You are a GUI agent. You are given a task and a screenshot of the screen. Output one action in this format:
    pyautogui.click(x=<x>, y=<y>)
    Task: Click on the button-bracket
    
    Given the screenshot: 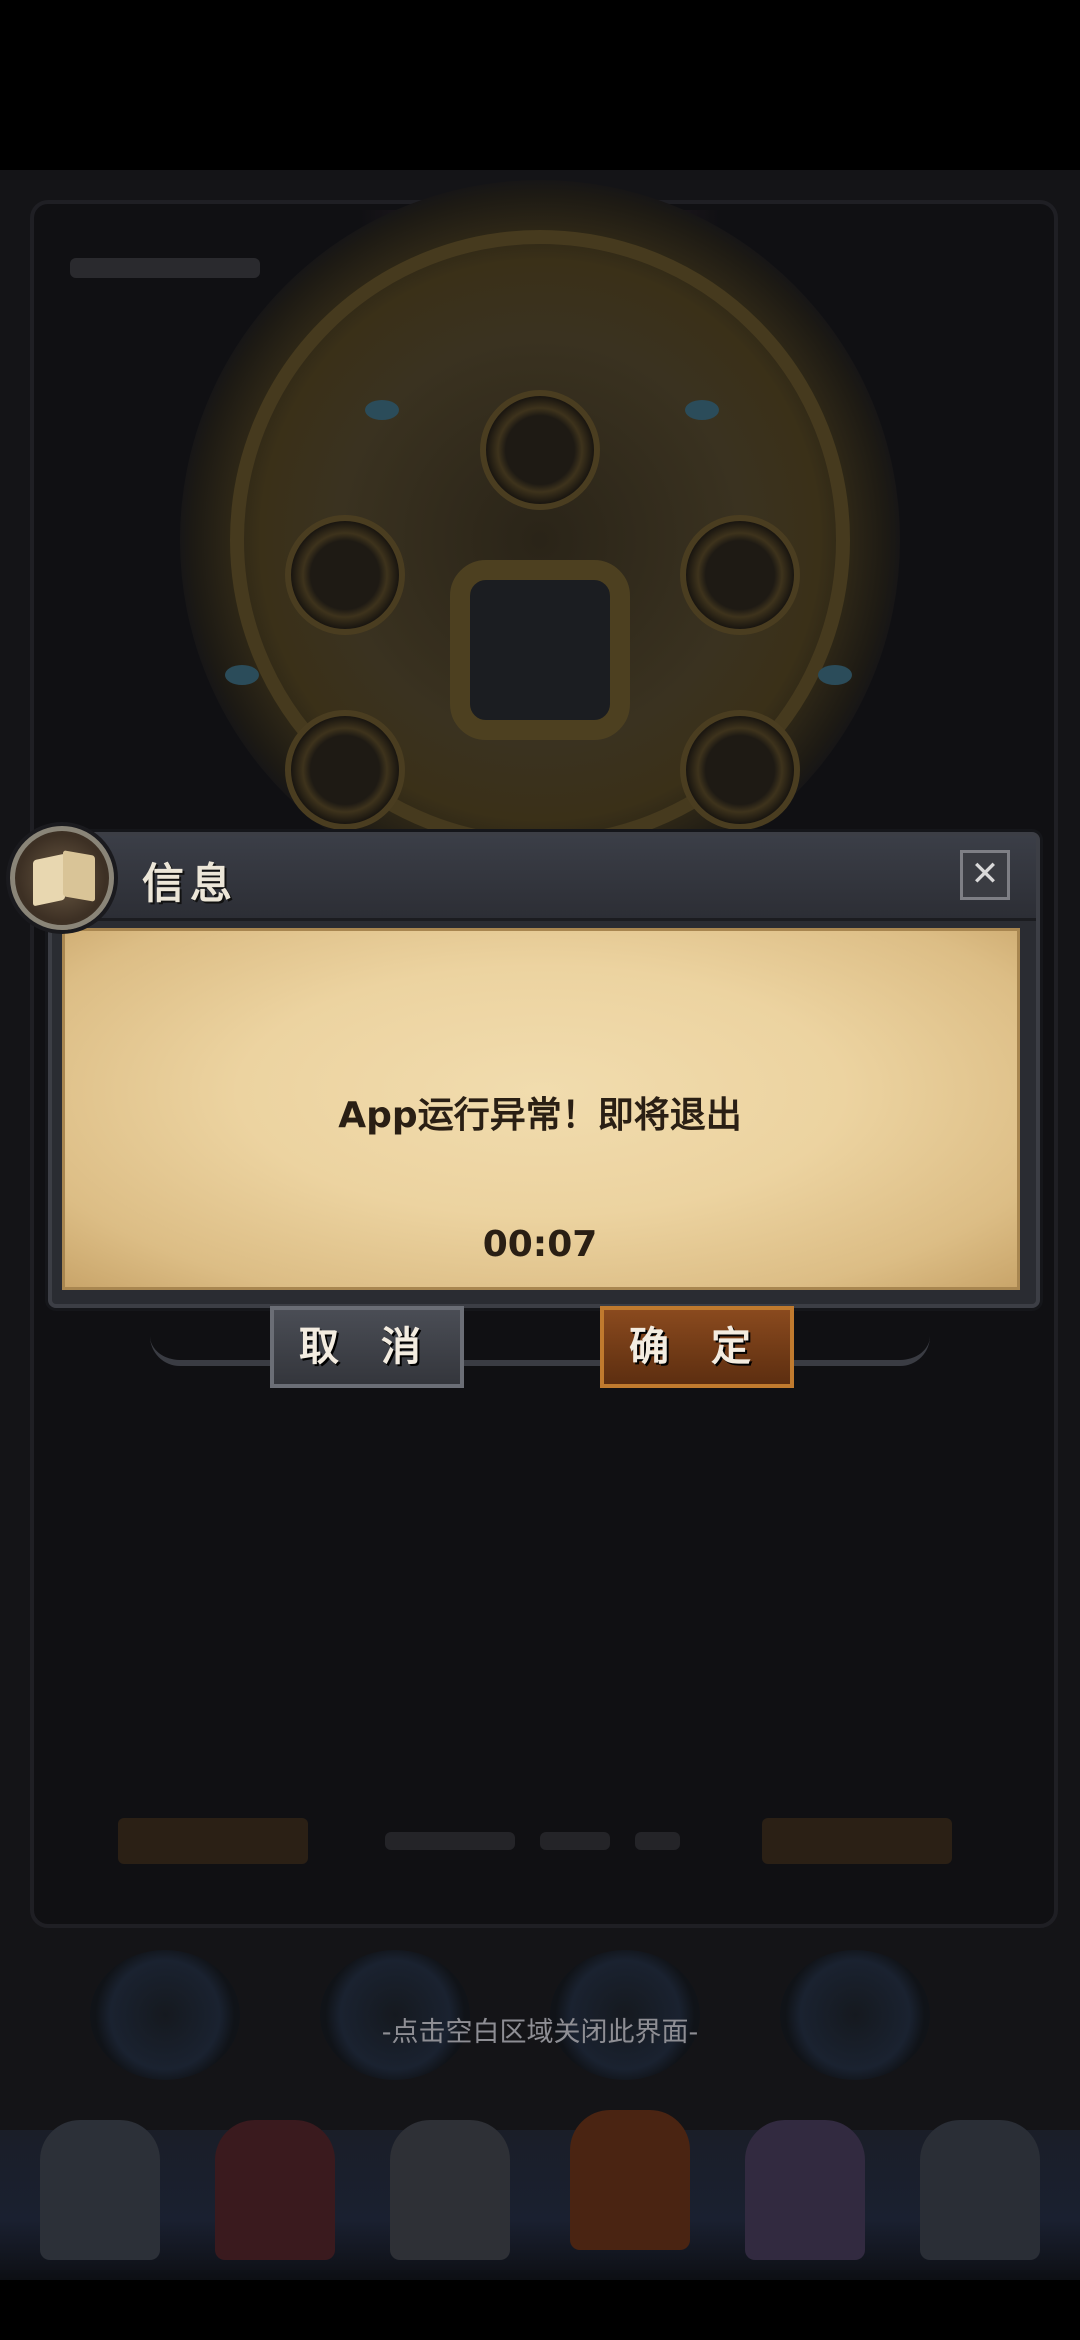 What is the action you would take?
    pyautogui.click(x=540, y=1333)
    